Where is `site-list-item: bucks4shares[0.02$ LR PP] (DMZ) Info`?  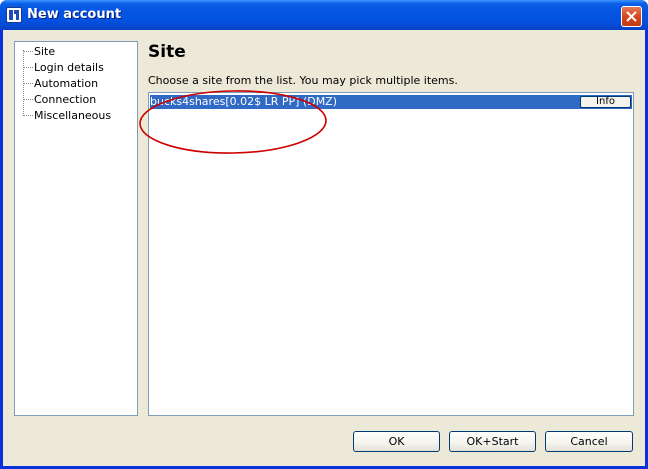
site-list-item: bucks4shares[0.02$ LR PP] (DMZ) Info is located at coordinates (391, 102).